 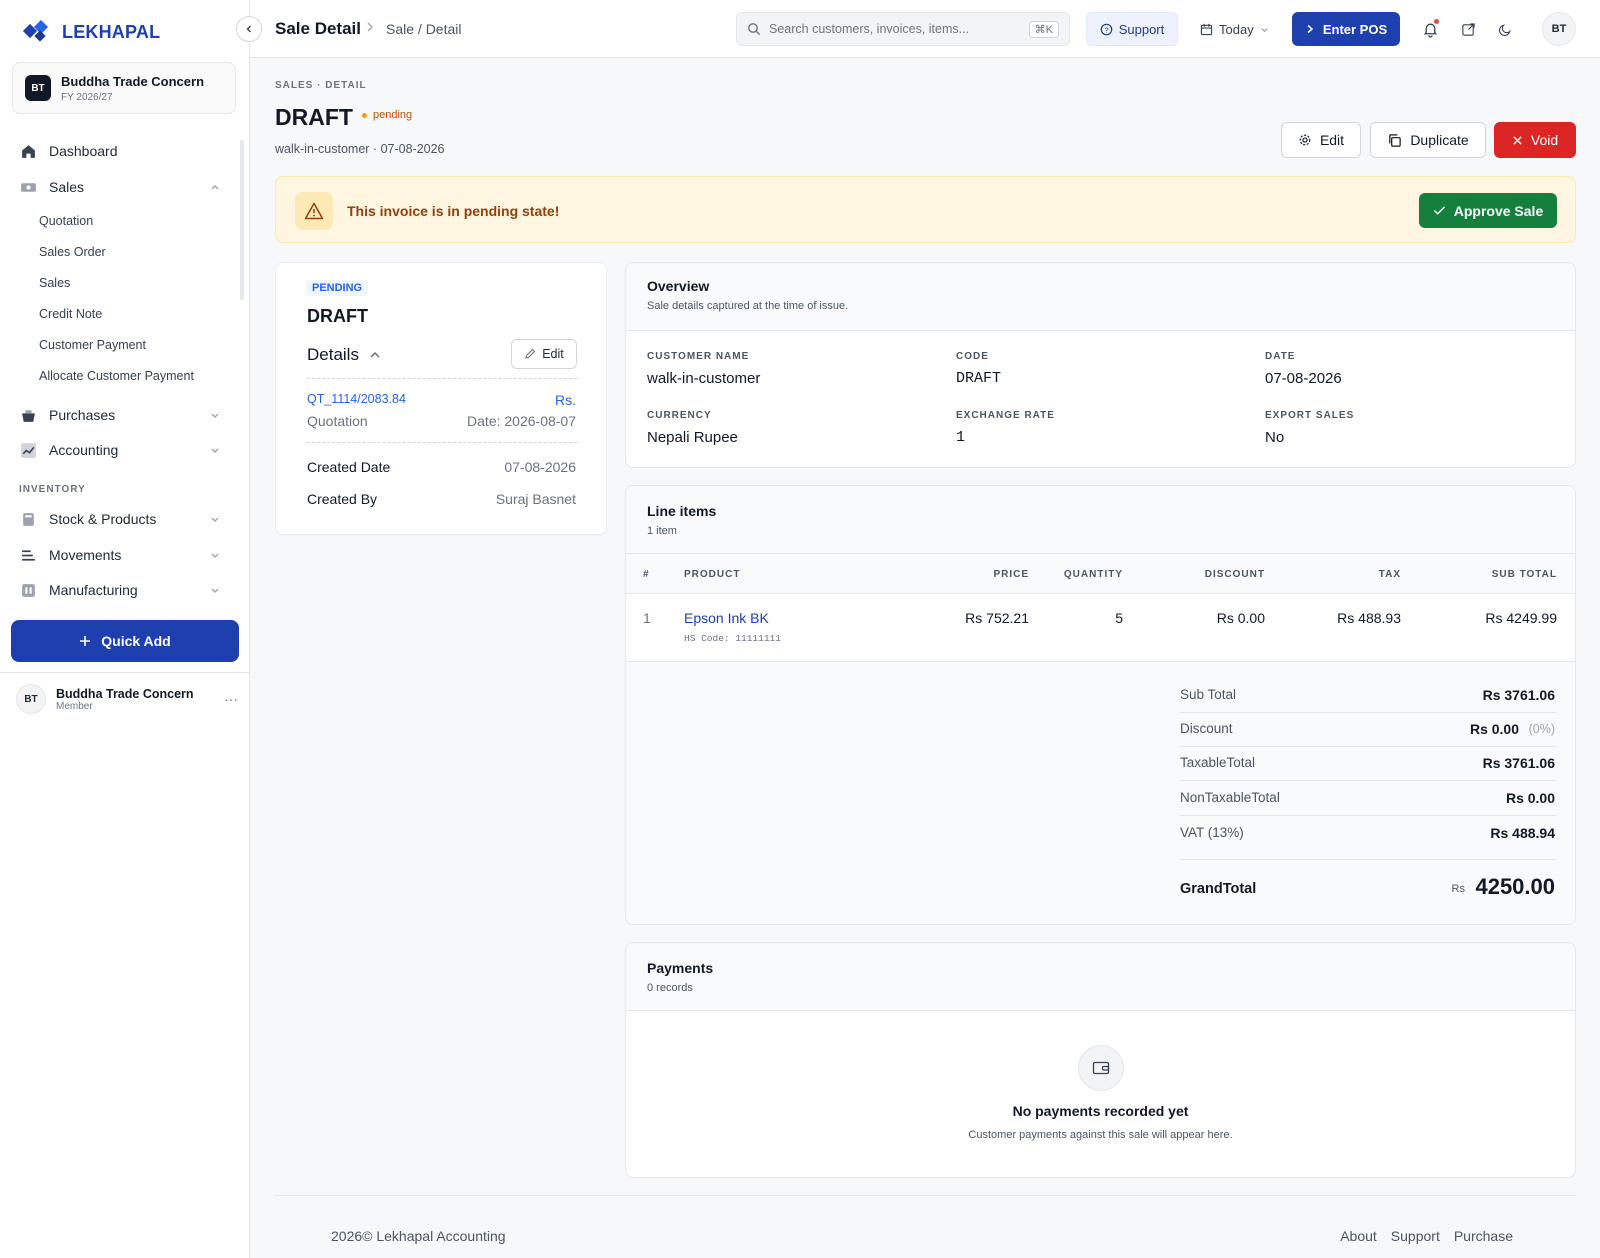 What do you see at coordinates (1439, 210) in the screenshot?
I see `check-icon` at bounding box center [1439, 210].